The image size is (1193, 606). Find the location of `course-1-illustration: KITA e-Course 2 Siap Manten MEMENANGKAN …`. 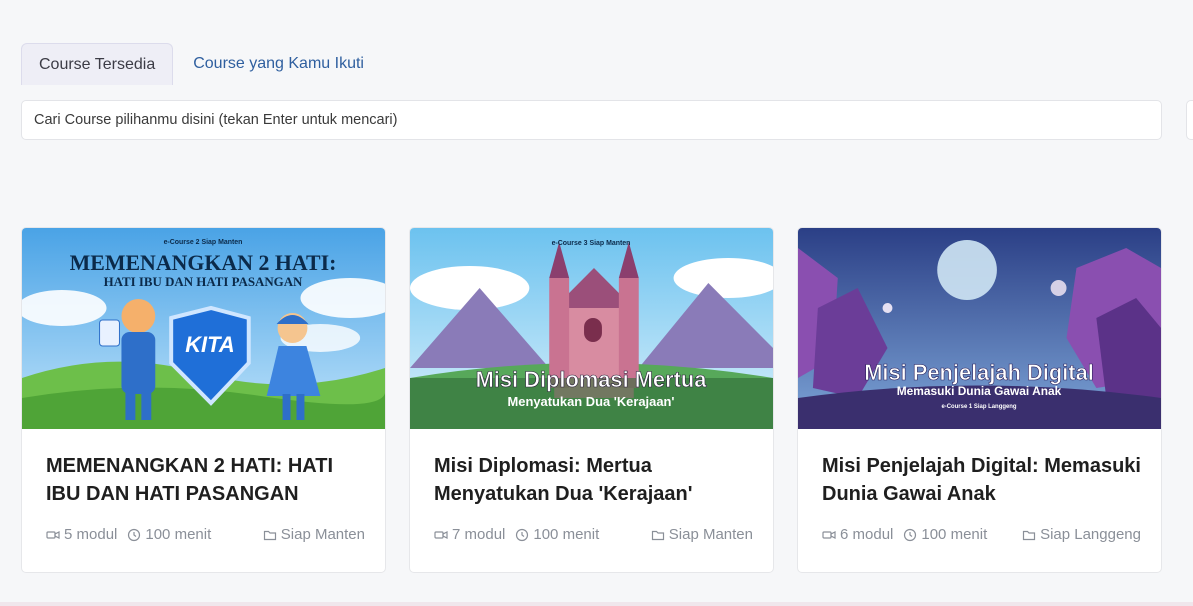

course-1-illustration: KITA e-Course 2 Siap Manten MEMENANGKAN … is located at coordinates (203, 328).